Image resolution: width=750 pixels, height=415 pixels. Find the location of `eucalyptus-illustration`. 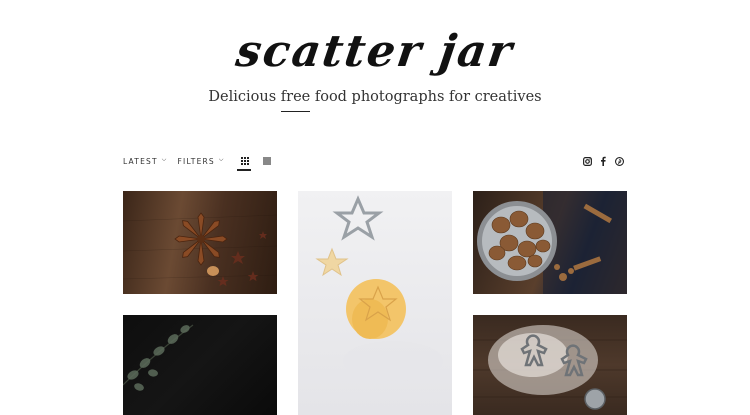

eucalyptus-illustration is located at coordinates (158, 357).